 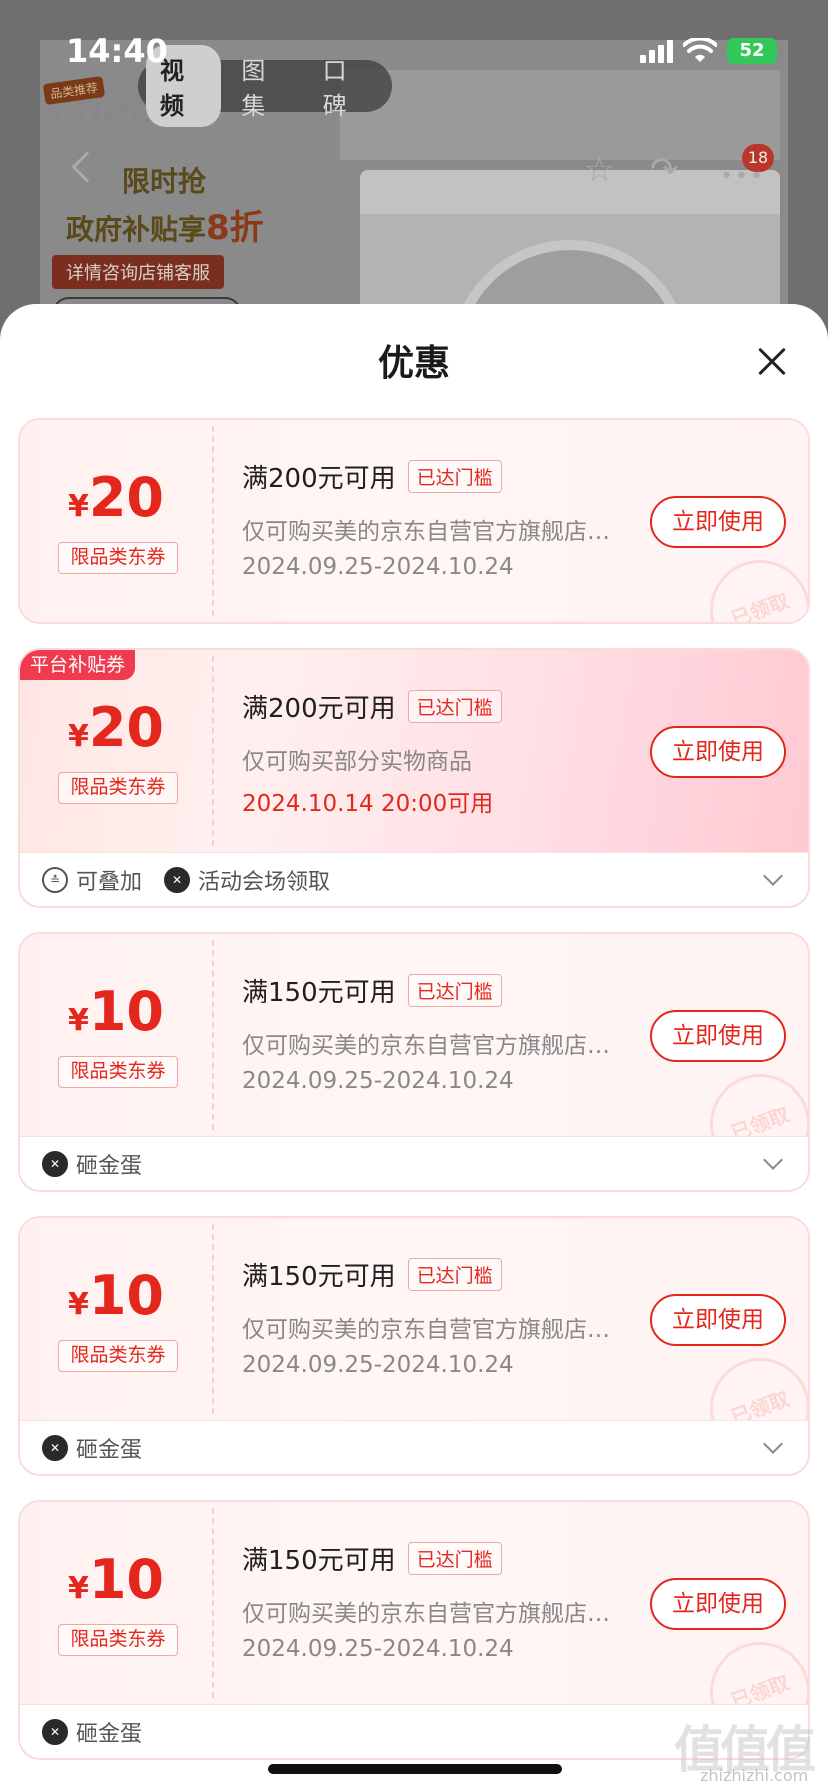 I want to click on home-indicator, so click(x=415, y=1769).